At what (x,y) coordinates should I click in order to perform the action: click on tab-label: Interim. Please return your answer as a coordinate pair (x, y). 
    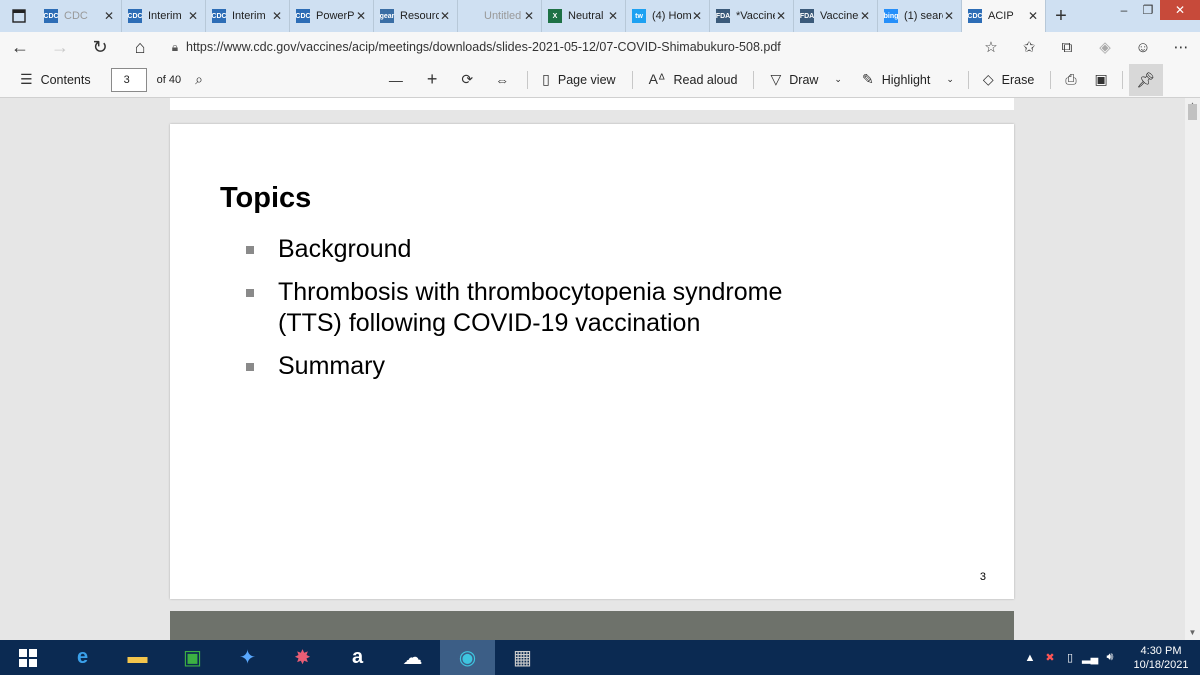
    Looking at the image, I should click on (165, 16).